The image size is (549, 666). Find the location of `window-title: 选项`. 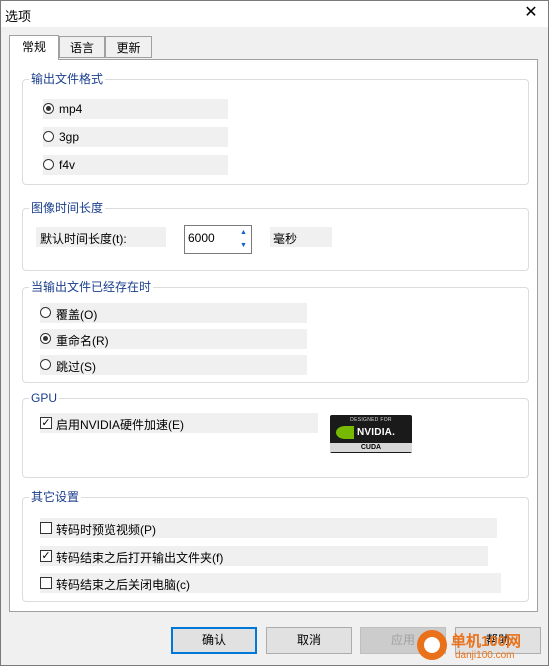

window-title: 选项 is located at coordinates (18, 16).